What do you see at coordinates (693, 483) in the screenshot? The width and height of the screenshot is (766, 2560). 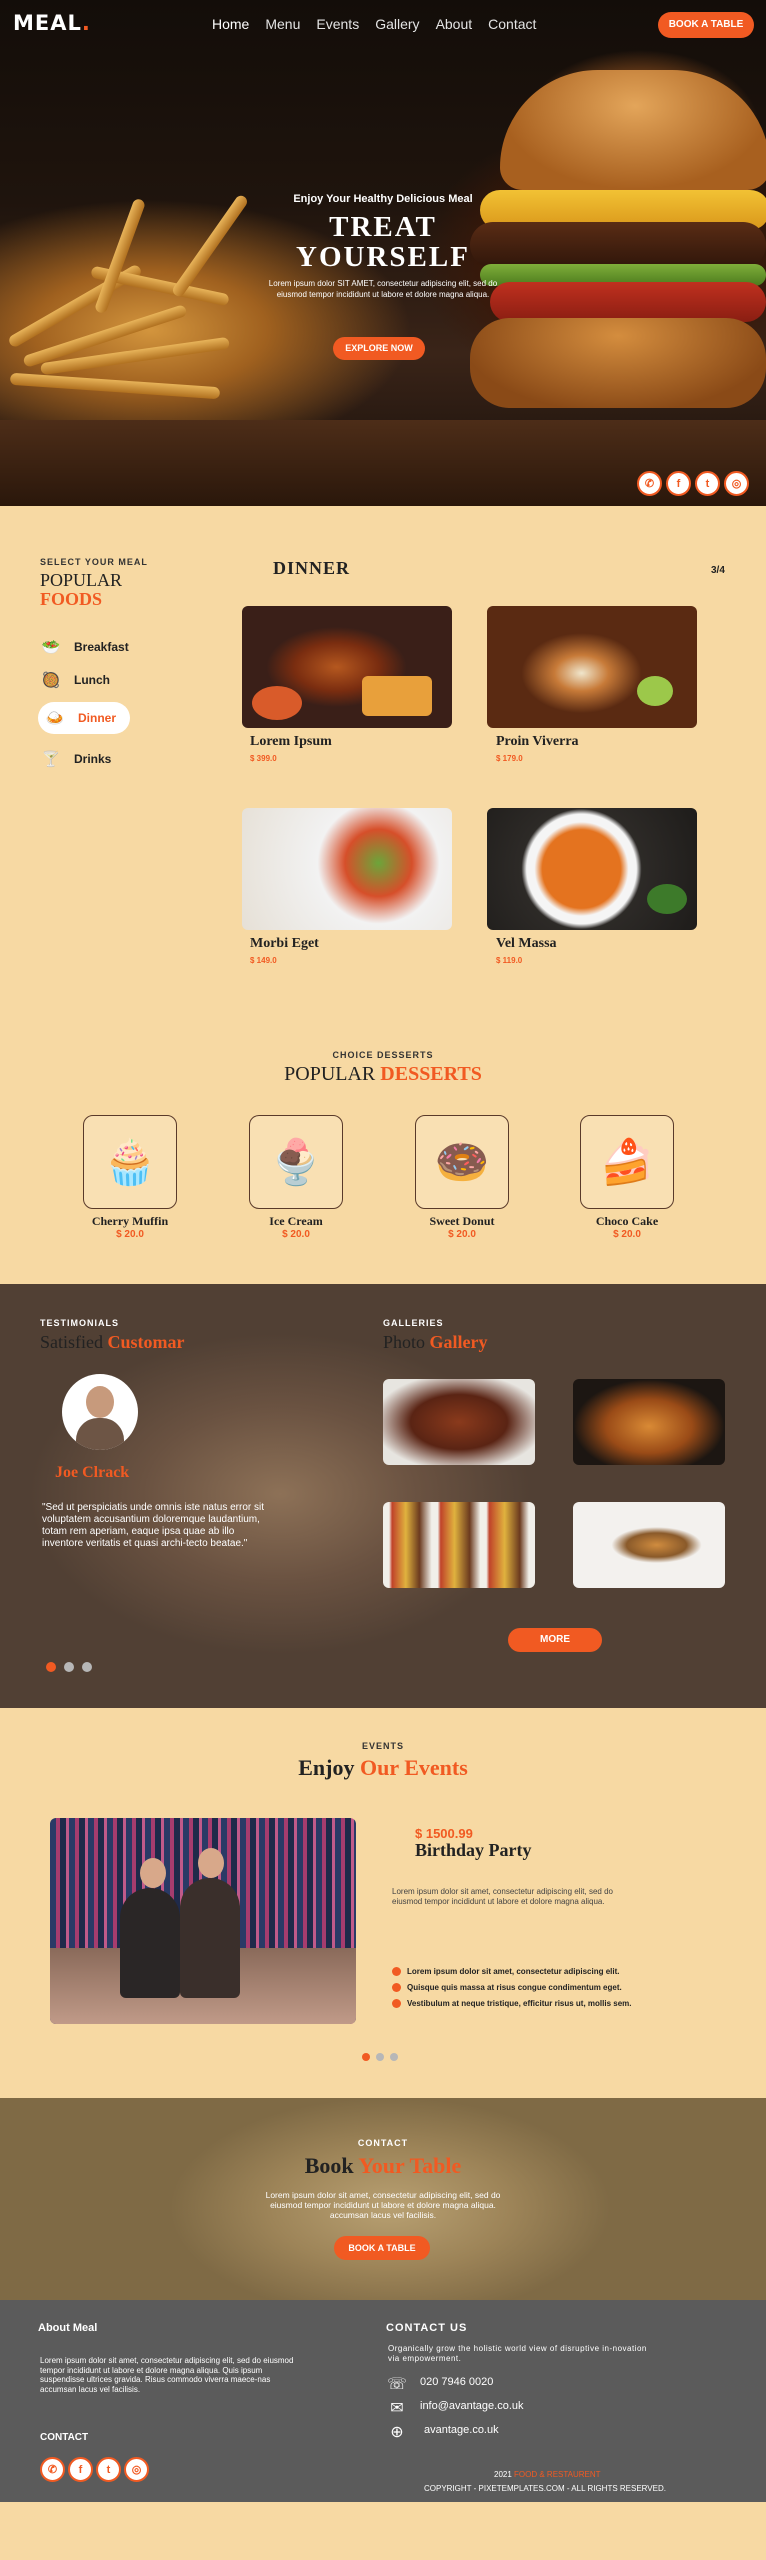 I see `hero-social-links: ✆ f t ◎` at bounding box center [693, 483].